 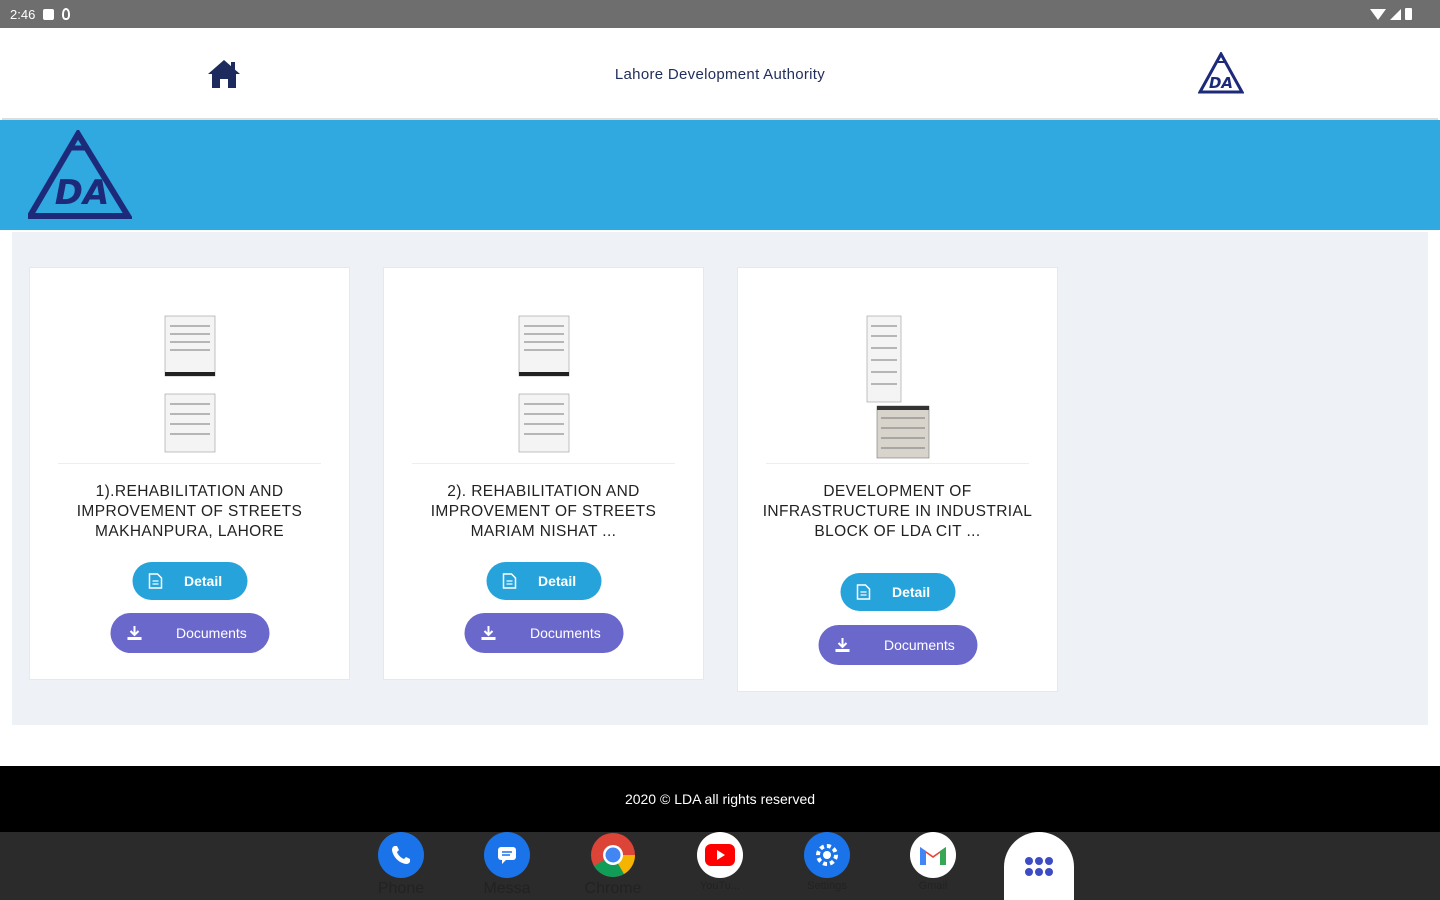 I want to click on dock-app-gmail: Gmail, so click(x=933, y=866).